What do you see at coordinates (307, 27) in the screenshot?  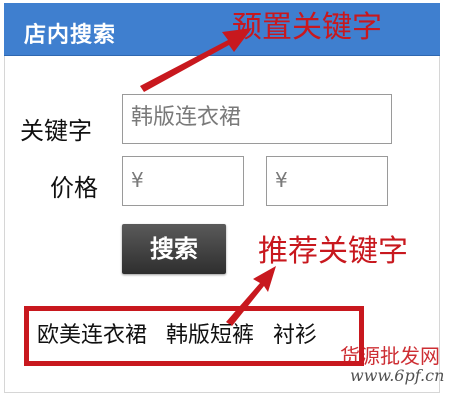 I see `annotation-preset-keyword: 预置关键字` at bounding box center [307, 27].